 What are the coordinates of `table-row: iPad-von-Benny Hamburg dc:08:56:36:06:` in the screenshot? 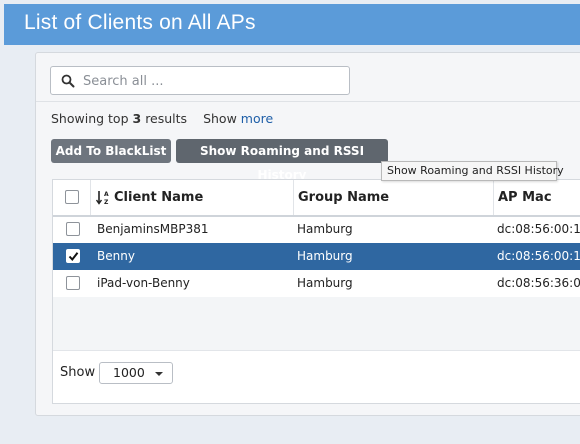 It's located at (316, 283).